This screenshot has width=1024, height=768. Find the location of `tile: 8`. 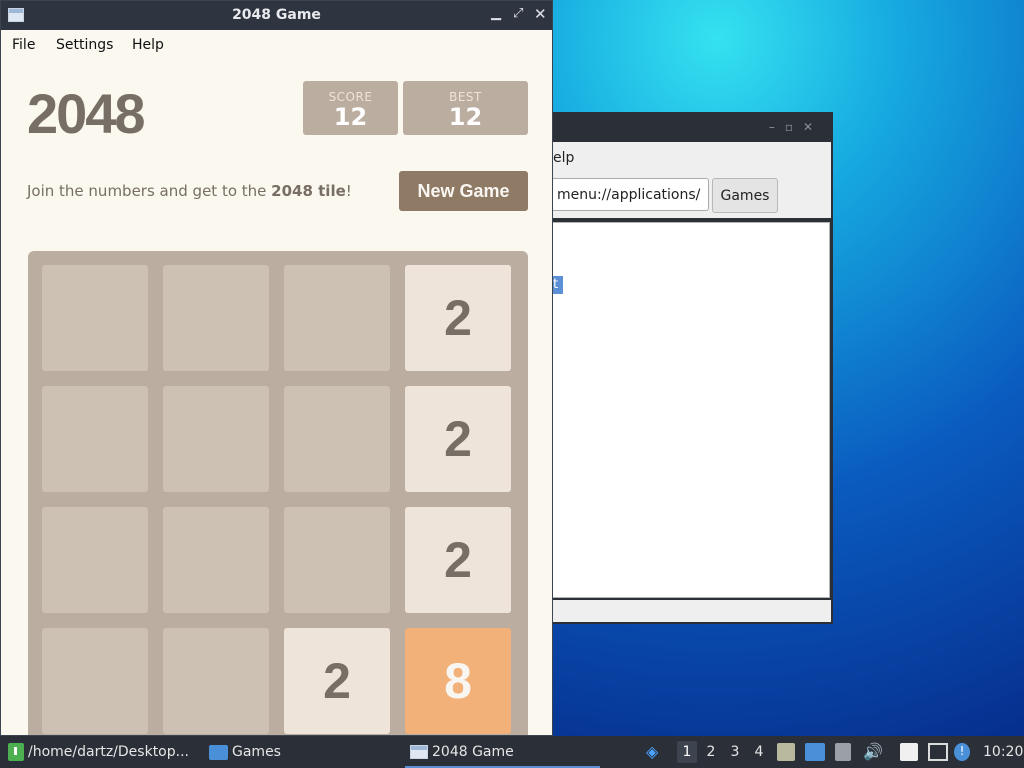

tile: 8 is located at coordinates (458, 681).